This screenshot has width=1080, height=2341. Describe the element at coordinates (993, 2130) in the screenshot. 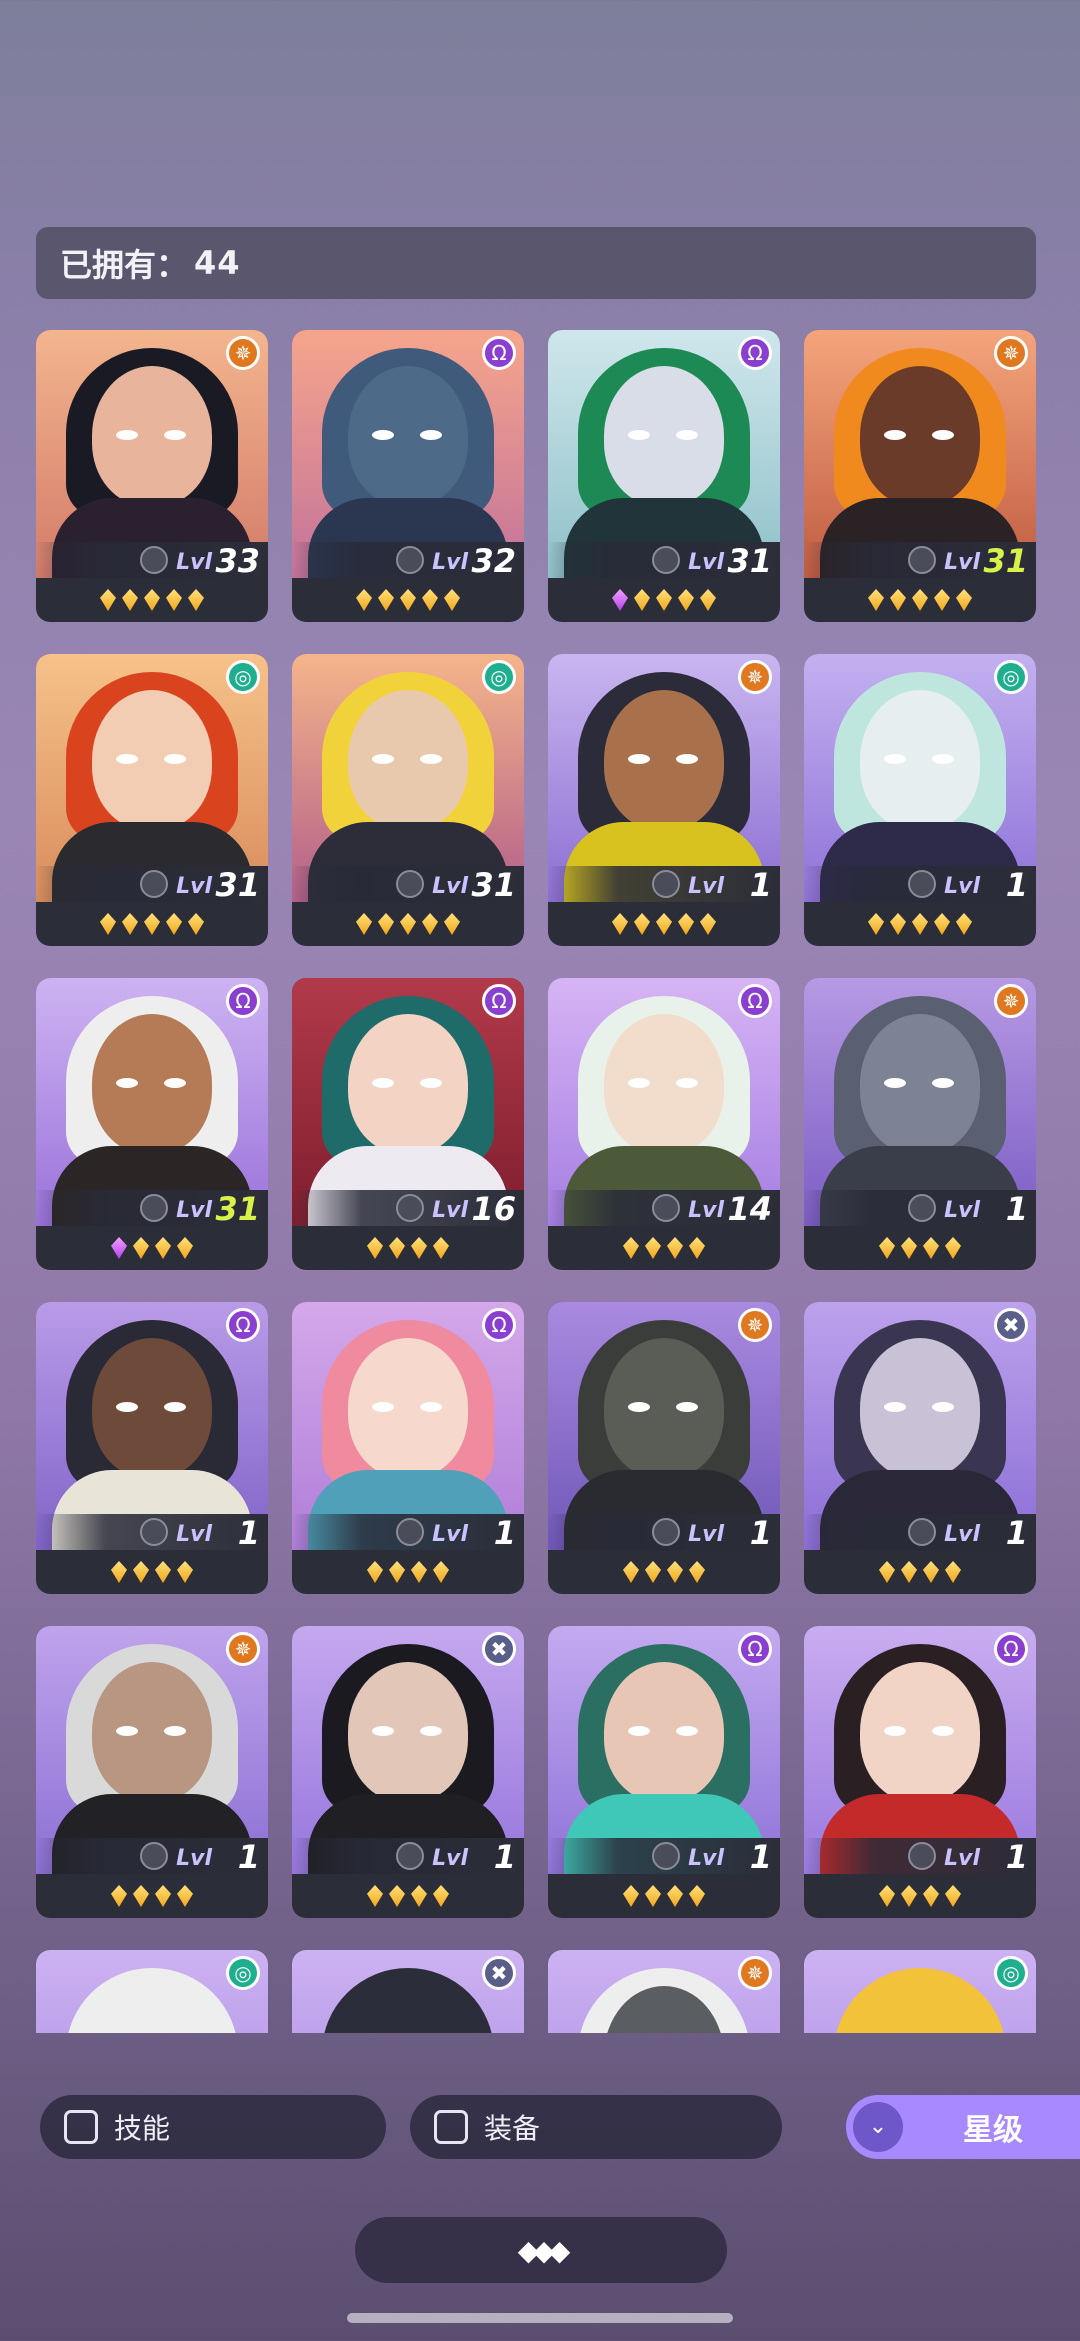

I see `star-sort-label: 星级` at that location.